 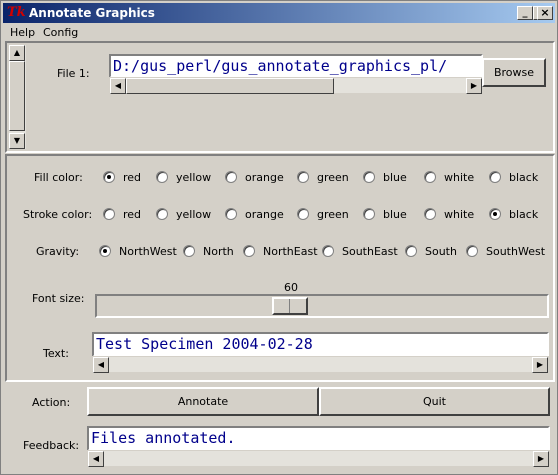 I want to click on gravity-radio-southeast: SouthEast, so click(x=360, y=251).